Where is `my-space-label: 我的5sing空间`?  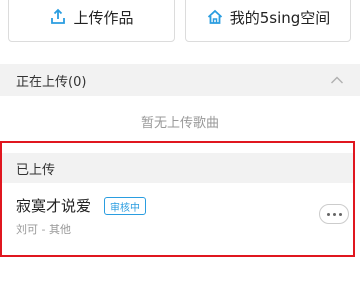 my-space-label: 我的5sing空间 is located at coordinates (280, 17).